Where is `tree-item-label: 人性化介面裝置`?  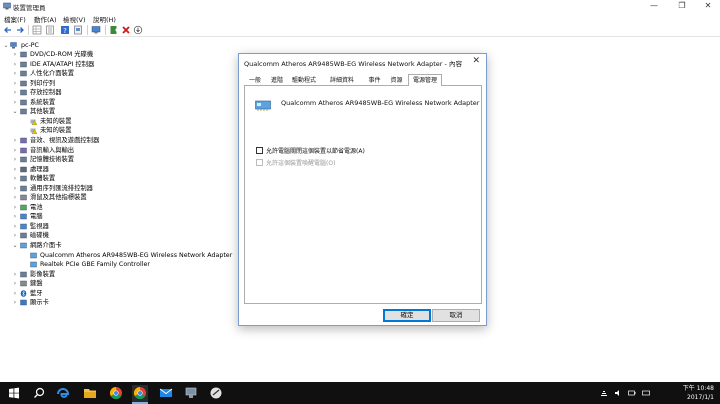 tree-item-label: 人性化介面裝置 is located at coordinates (52, 74).